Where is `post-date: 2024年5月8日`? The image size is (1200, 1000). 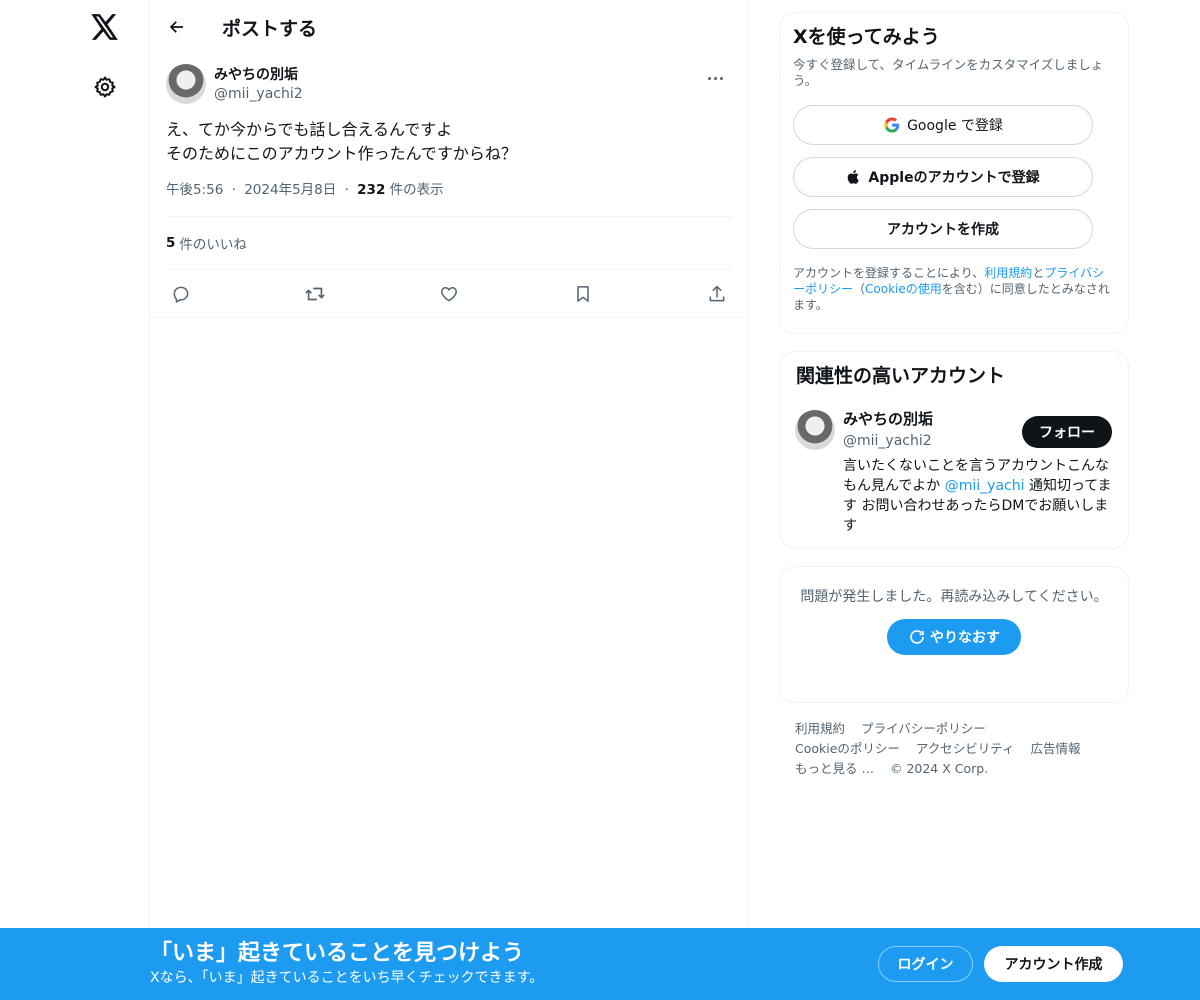 post-date: 2024年5月8日 is located at coordinates (290, 190).